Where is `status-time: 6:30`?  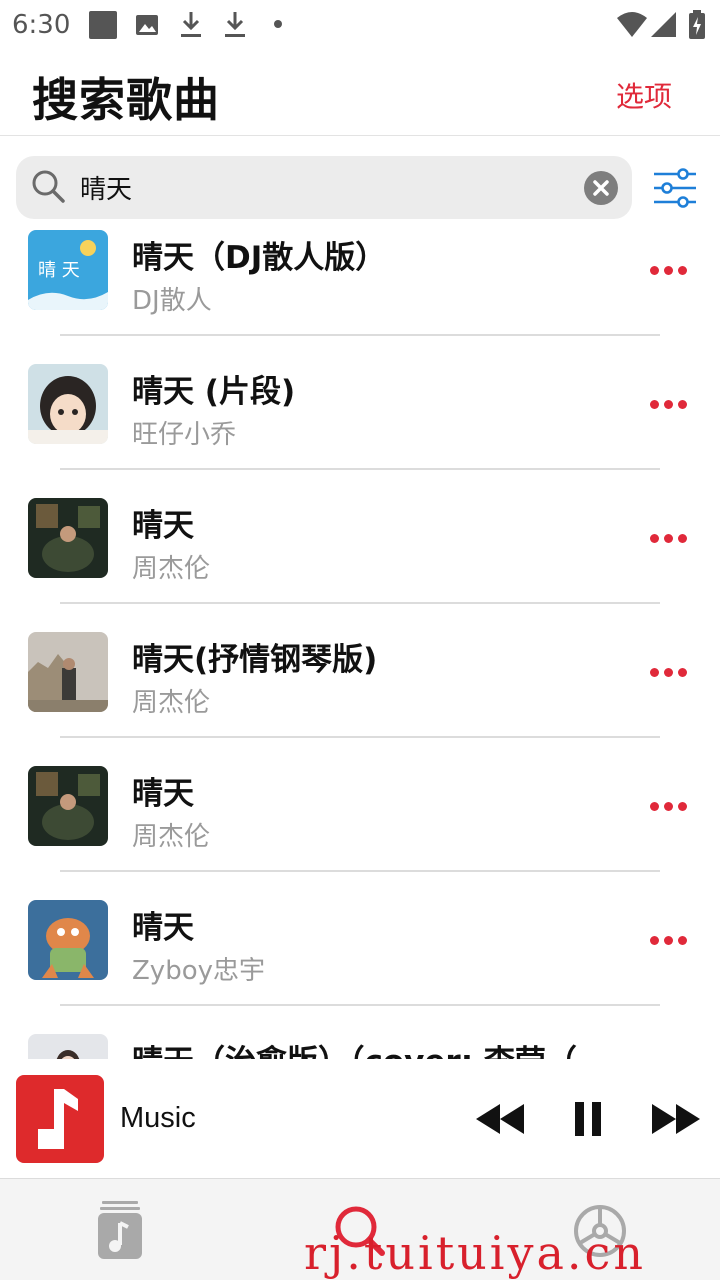 status-time: 6:30 is located at coordinates (41, 25).